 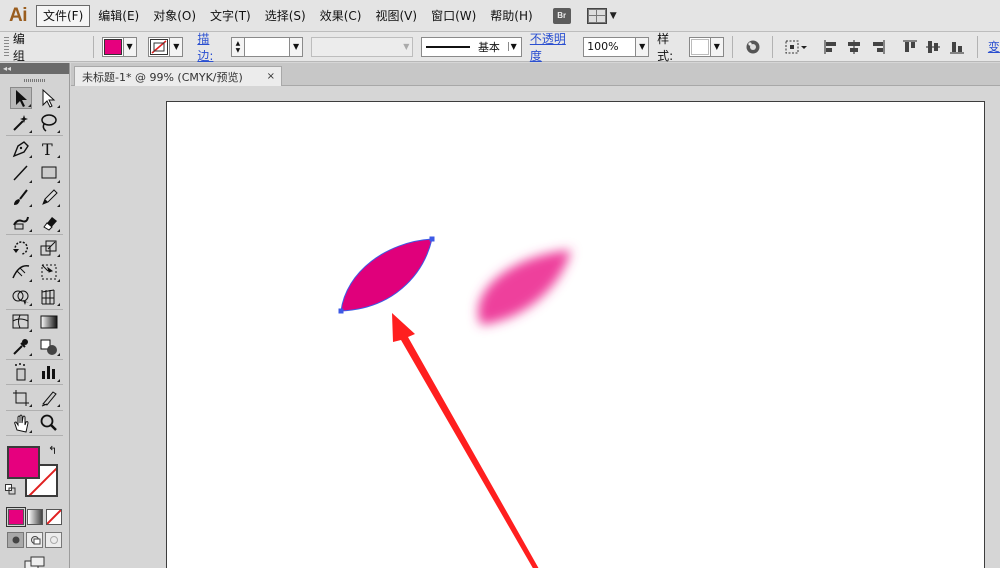 I want to click on draw-behind-button, so click(x=34, y=540).